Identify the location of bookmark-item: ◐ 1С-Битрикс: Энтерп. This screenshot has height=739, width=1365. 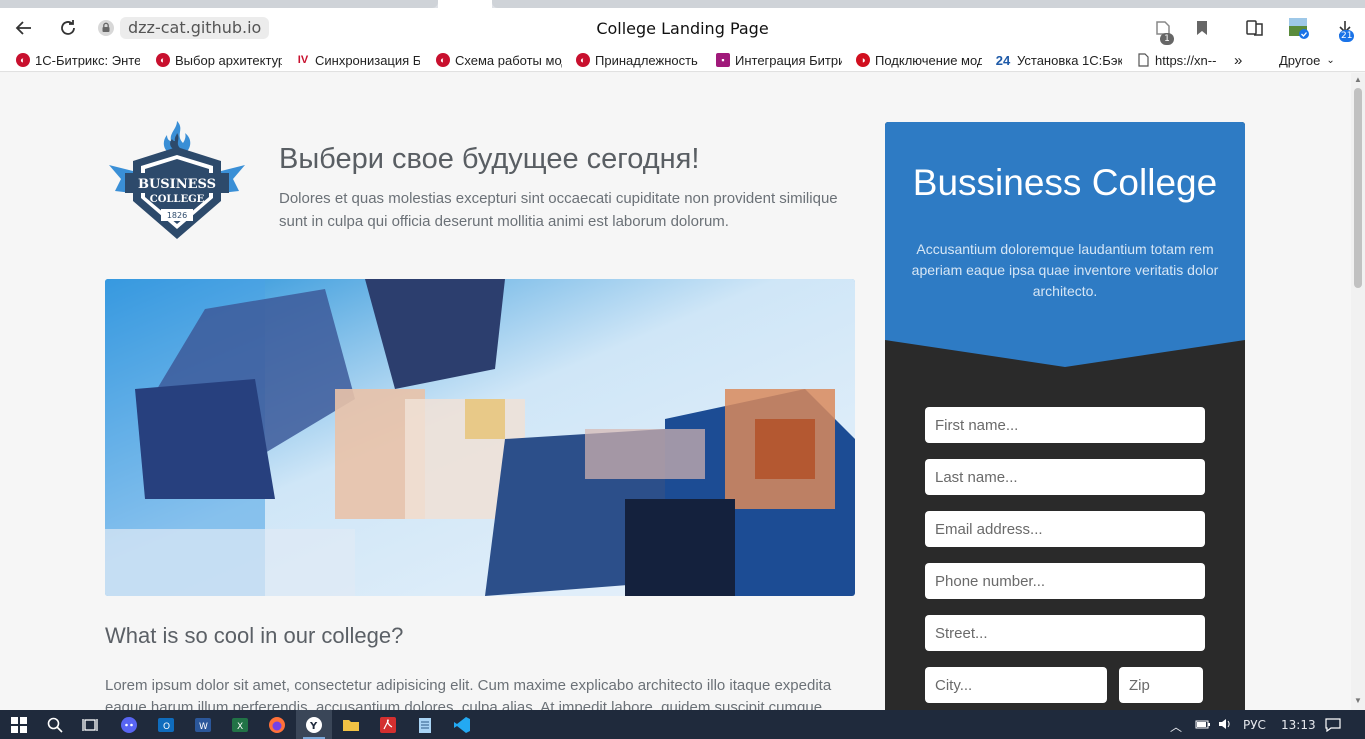
(78, 60).